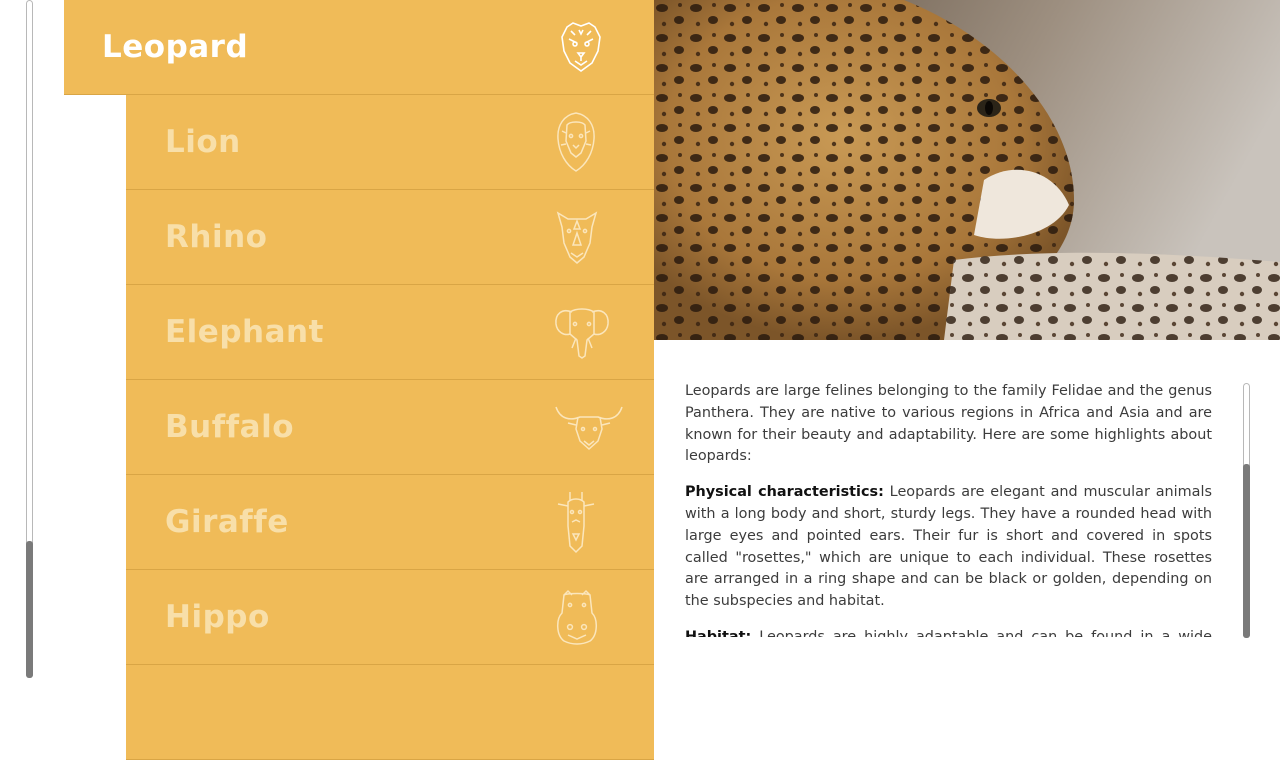 The width and height of the screenshot is (1280, 760). What do you see at coordinates (390, 712) in the screenshot?
I see `menu-item-partial` at bounding box center [390, 712].